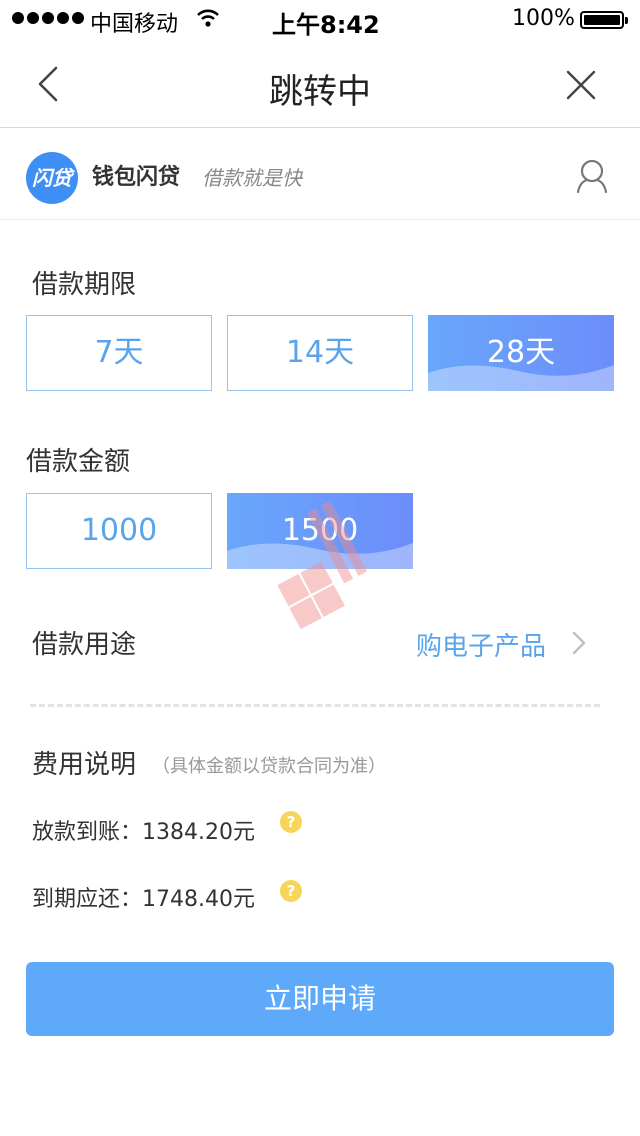  Describe the element at coordinates (320, 92) in the screenshot. I see `page-title: 跳转中` at that location.